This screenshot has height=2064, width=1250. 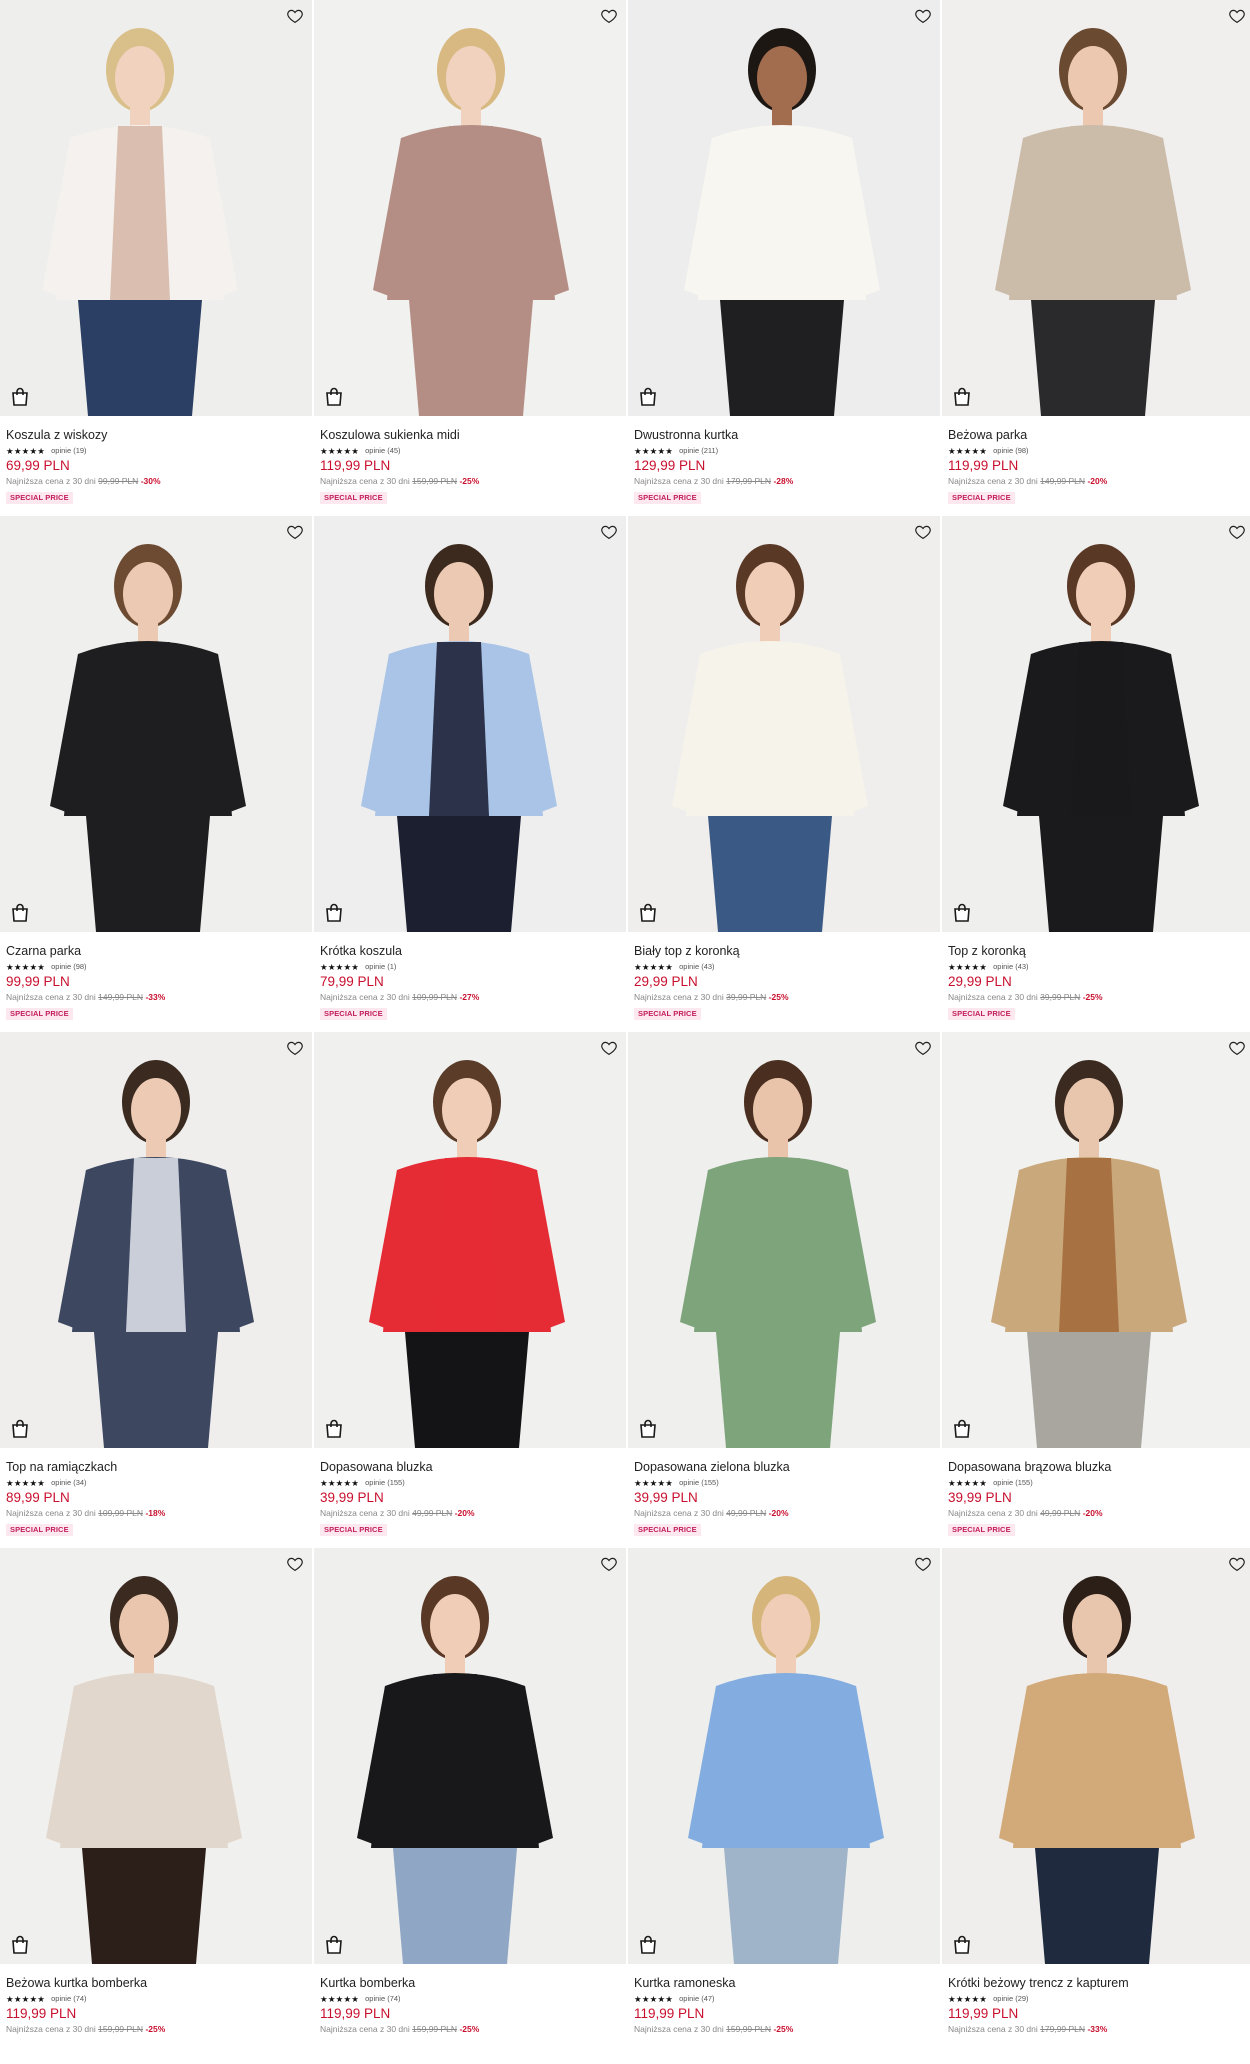 What do you see at coordinates (784, 951) in the screenshot?
I see `product-name: Biały top z koronką` at bounding box center [784, 951].